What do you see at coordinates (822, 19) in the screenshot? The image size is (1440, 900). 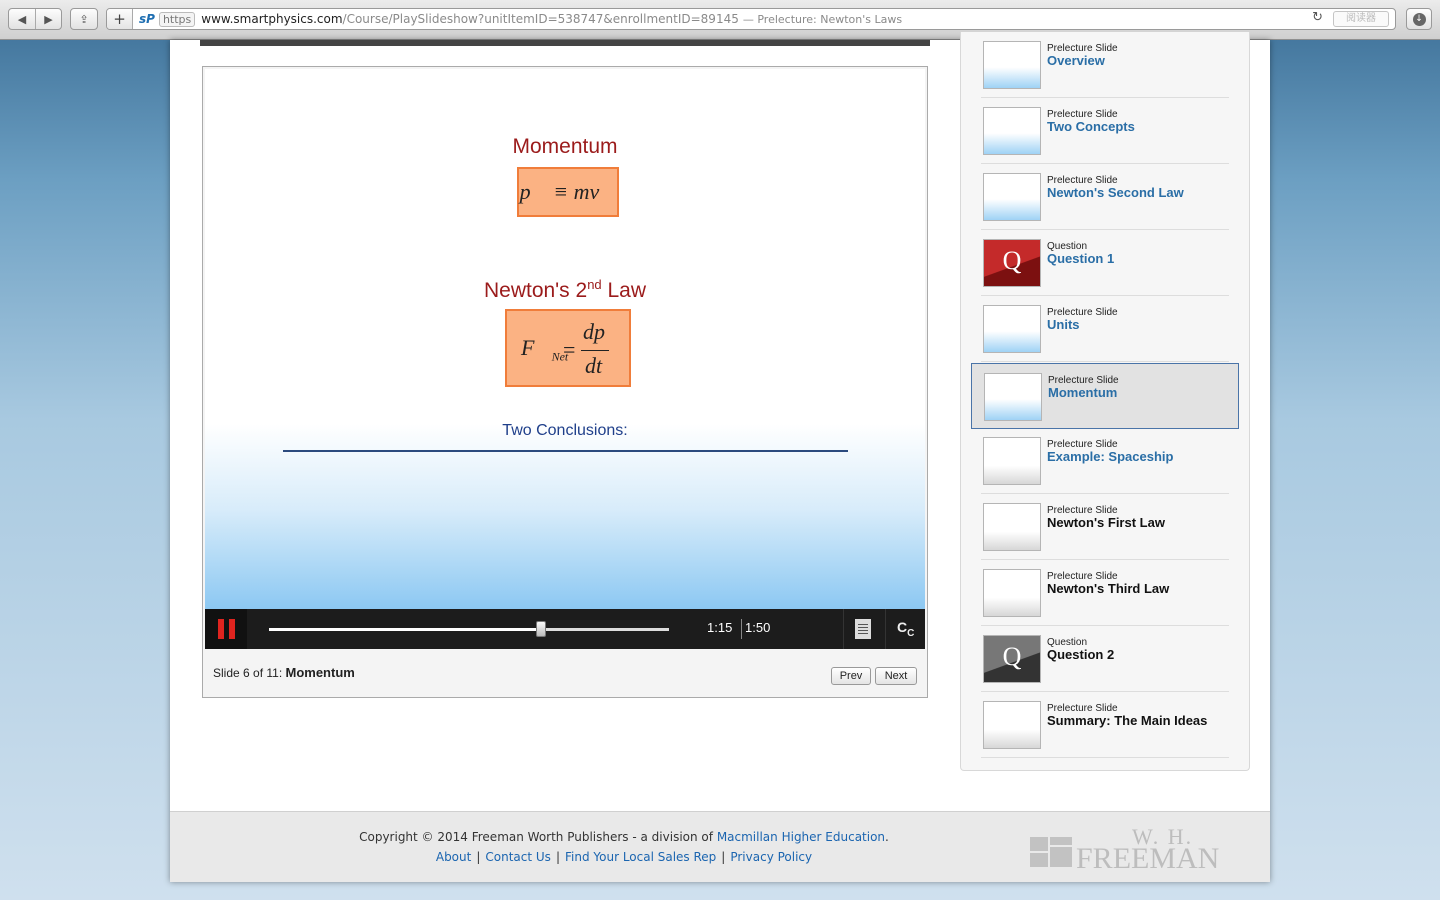 I see `page-title: — Prelecture: Newton's Laws` at bounding box center [822, 19].